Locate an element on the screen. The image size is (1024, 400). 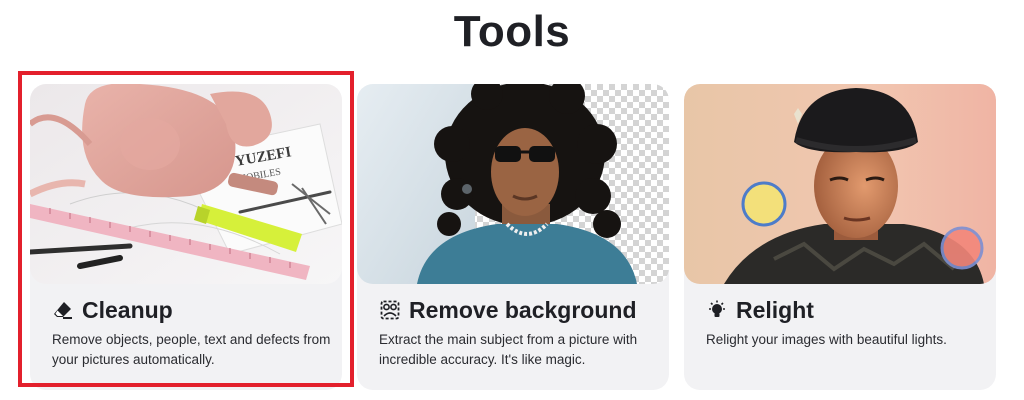
relight-title: Relight is located at coordinates (775, 309).